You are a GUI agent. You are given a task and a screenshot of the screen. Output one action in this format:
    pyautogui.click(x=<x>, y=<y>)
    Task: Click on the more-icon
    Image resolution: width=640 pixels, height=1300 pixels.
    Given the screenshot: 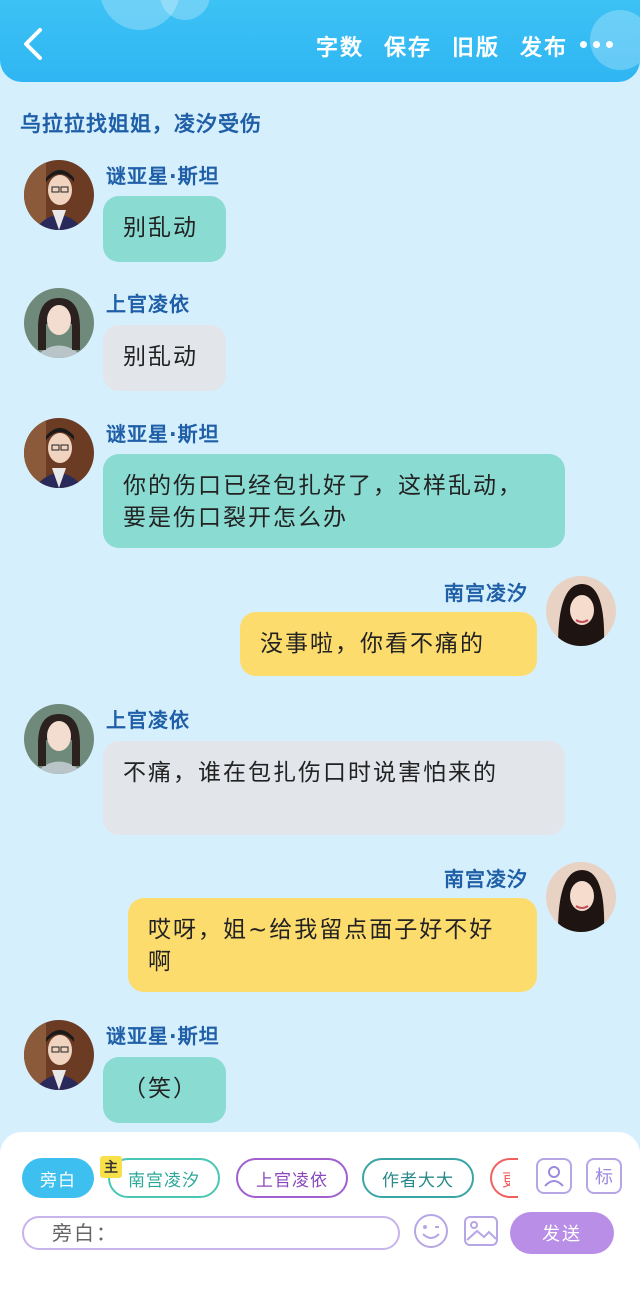 What is the action you would take?
    pyautogui.click(x=600, y=44)
    